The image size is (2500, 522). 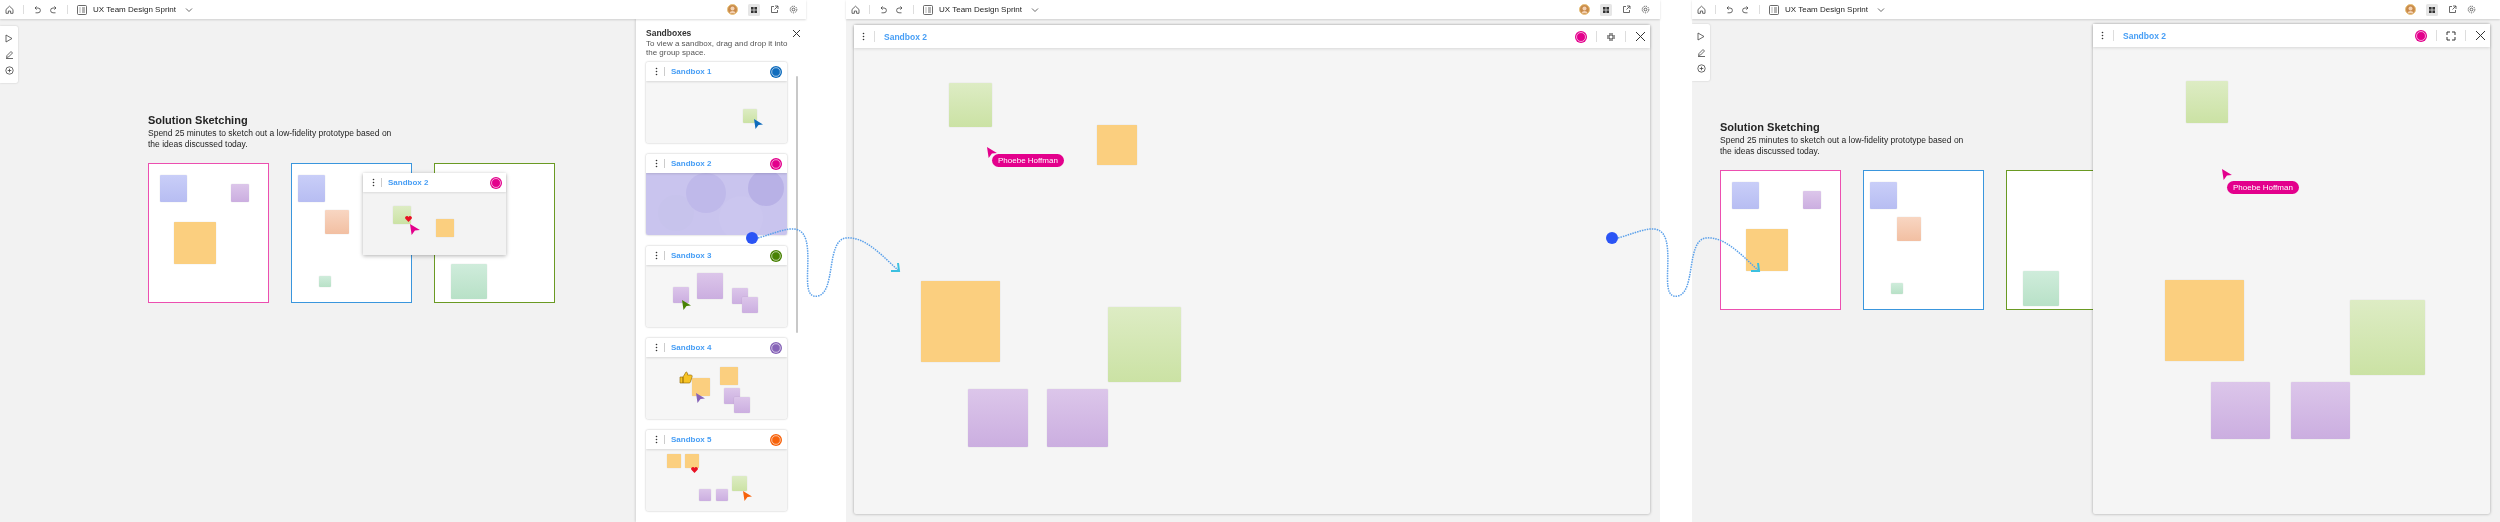 I want to click on preview-title: Sandbox 2, so click(x=409, y=182).